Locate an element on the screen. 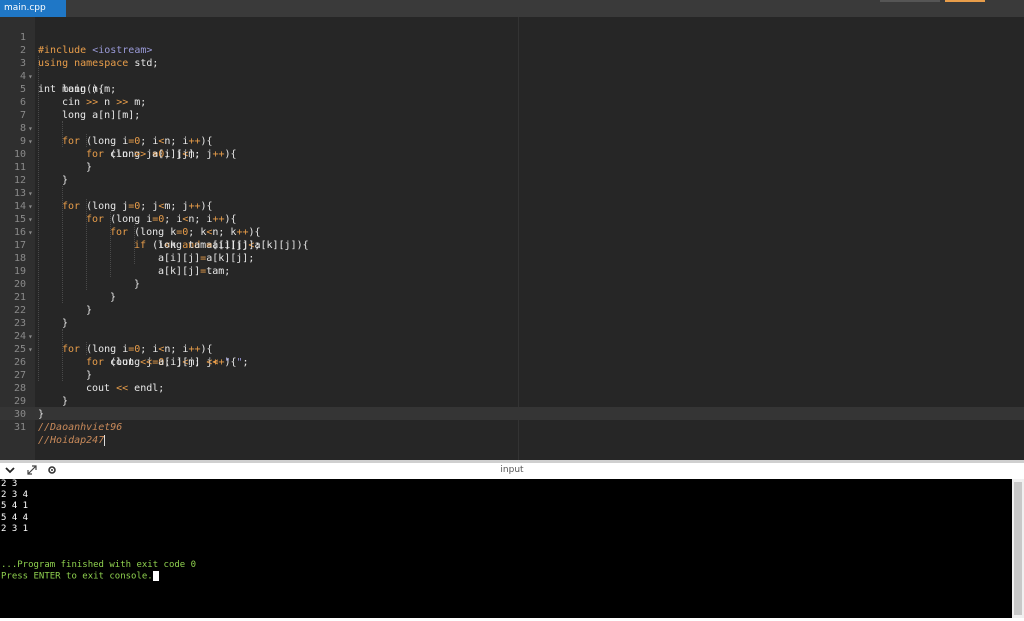 The image size is (1024, 621). code-line: 15 ▾ if (i<k and a[i][j]<a[k][j]){ is located at coordinates (512, 225).